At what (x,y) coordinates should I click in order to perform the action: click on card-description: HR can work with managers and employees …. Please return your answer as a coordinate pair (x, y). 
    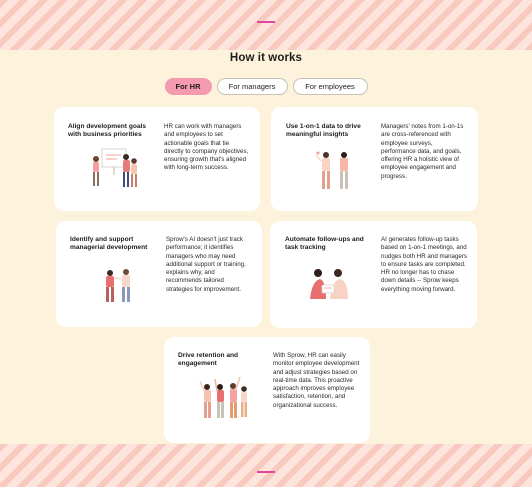
    Looking at the image, I should click on (206, 147).